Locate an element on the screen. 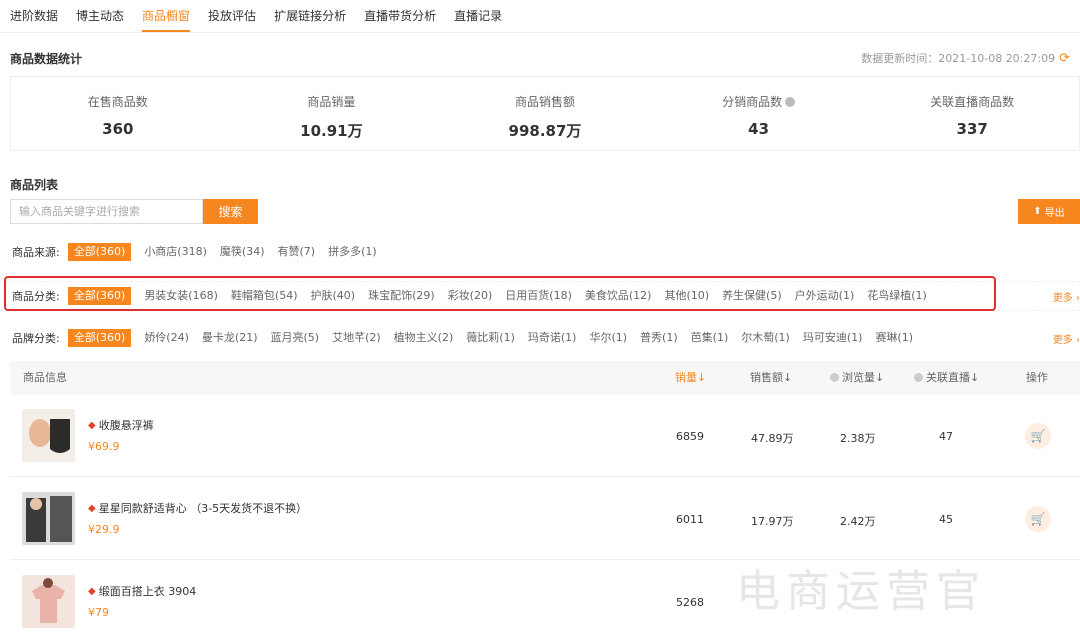 This screenshot has width=1080, height=635. product-name: ◆ 缎面百搭上衣 3904 is located at coordinates (142, 591).